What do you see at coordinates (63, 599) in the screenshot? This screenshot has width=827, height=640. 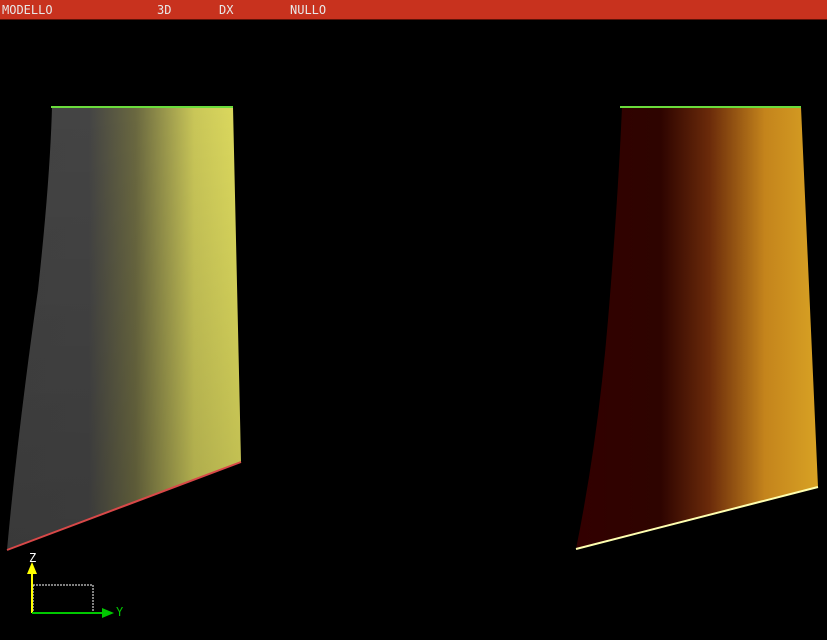 I see `axis-box` at bounding box center [63, 599].